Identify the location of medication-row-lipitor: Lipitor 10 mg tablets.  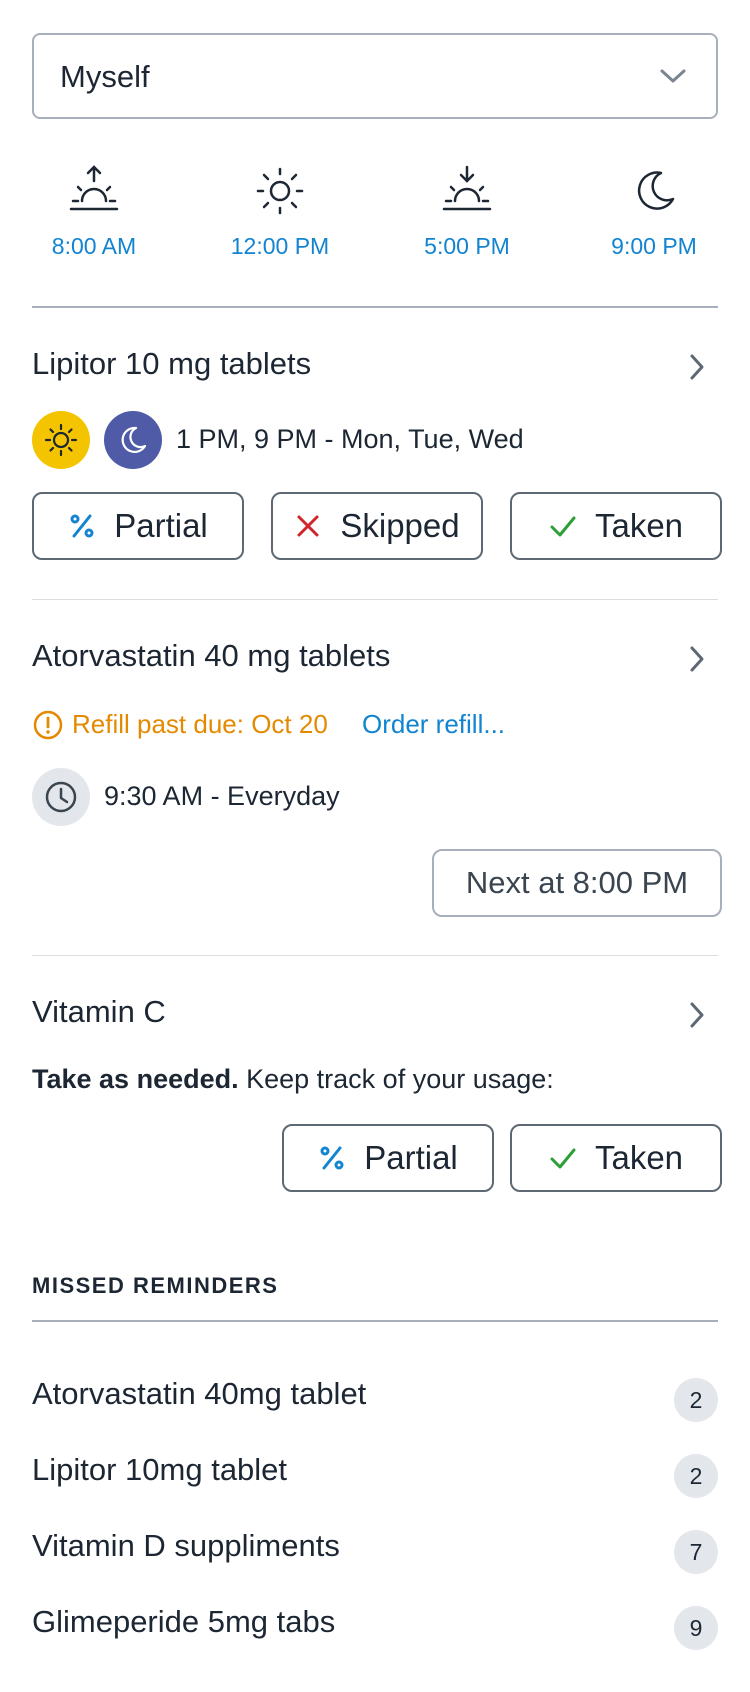
(375, 366).